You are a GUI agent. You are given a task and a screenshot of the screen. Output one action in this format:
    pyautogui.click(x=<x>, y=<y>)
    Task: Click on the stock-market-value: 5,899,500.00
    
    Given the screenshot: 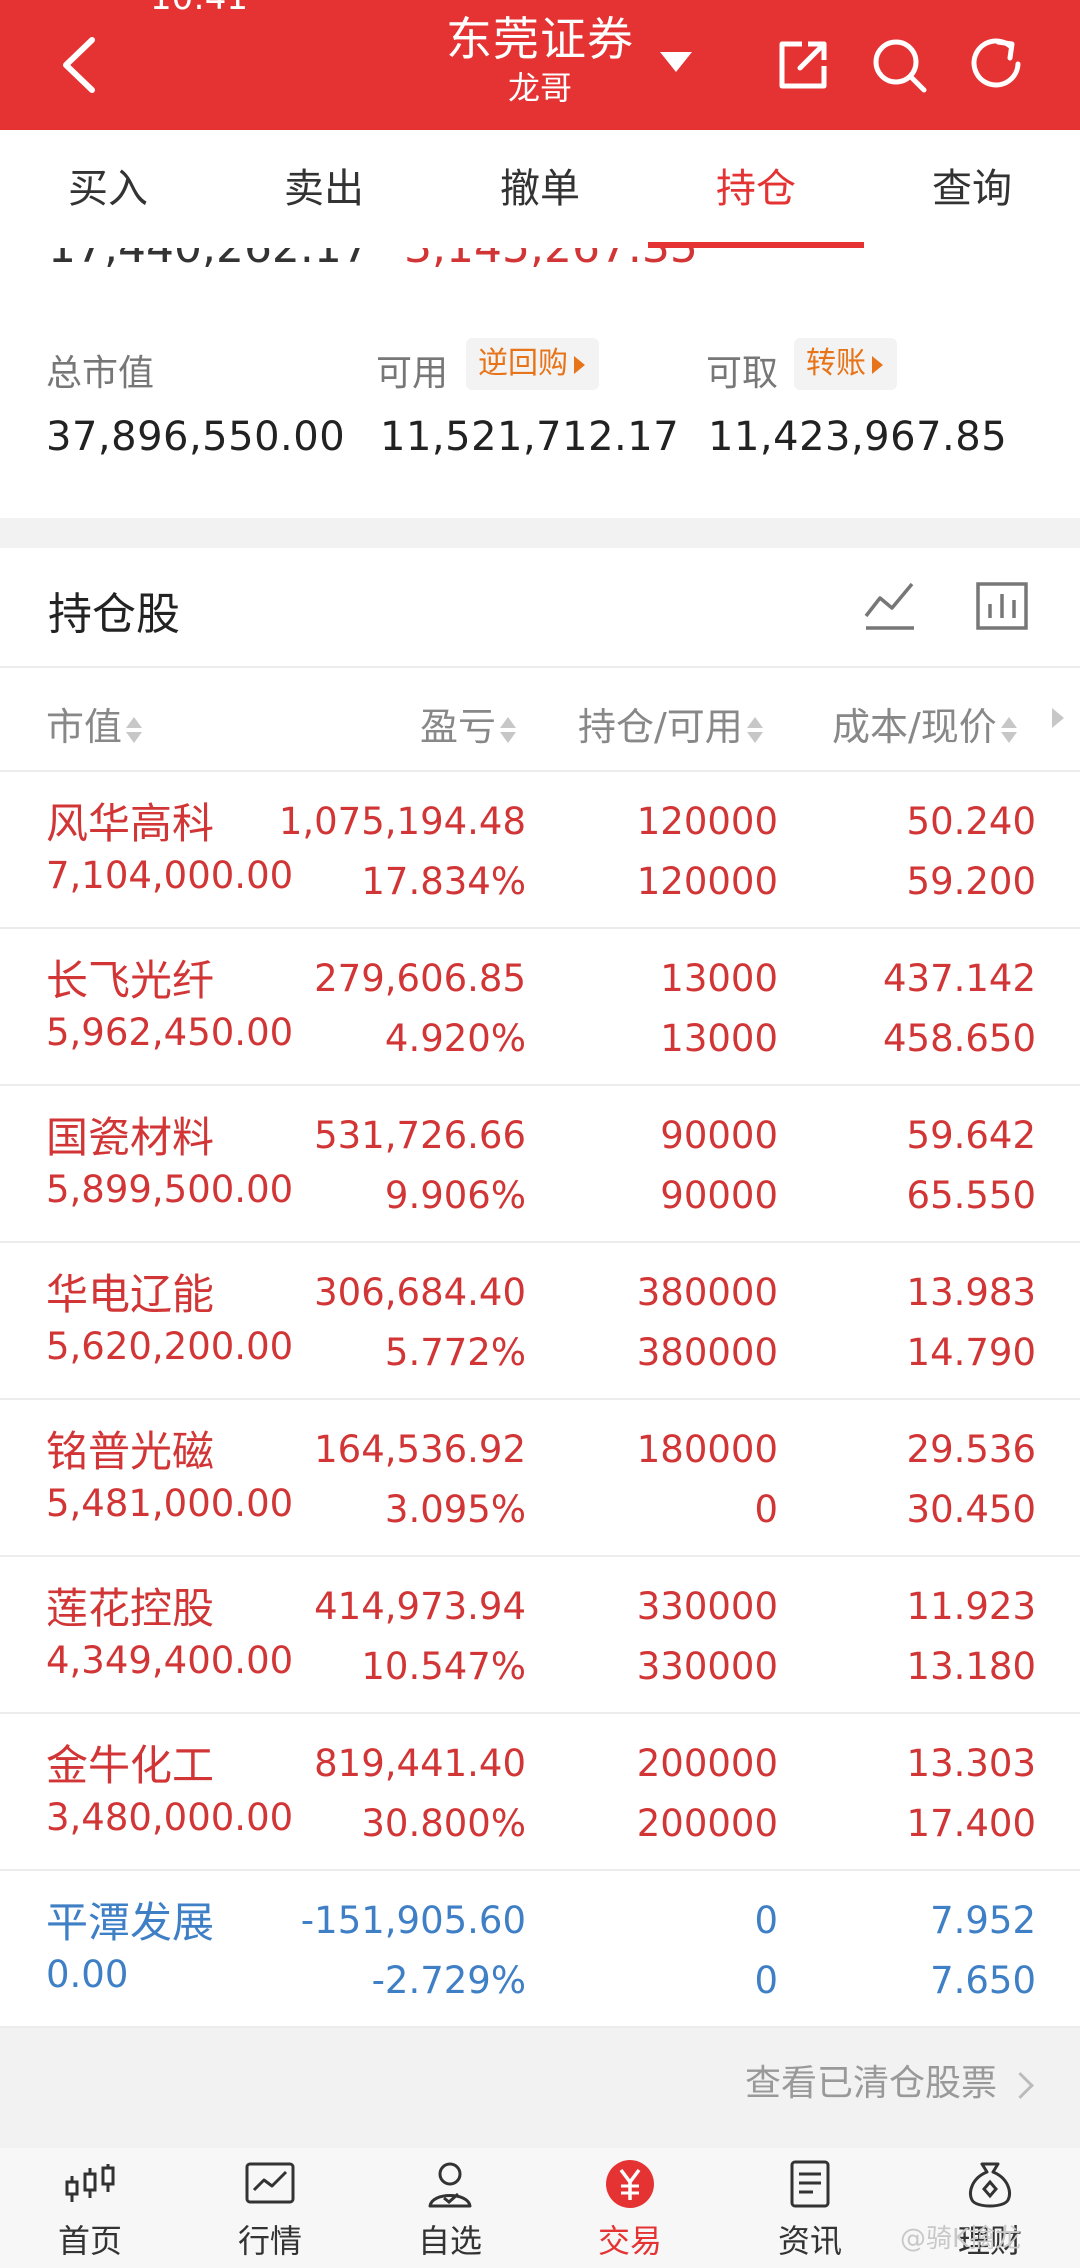 What is the action you would take?
    pyautogui.click(x=170, y=1189)
    